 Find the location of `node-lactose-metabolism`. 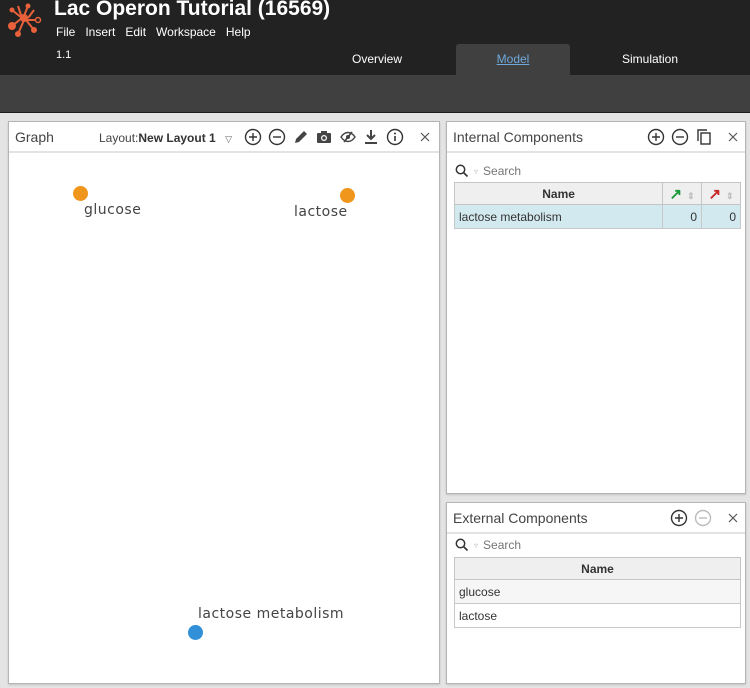

node-lactose-metabolism is located at coordinates (195, 632).